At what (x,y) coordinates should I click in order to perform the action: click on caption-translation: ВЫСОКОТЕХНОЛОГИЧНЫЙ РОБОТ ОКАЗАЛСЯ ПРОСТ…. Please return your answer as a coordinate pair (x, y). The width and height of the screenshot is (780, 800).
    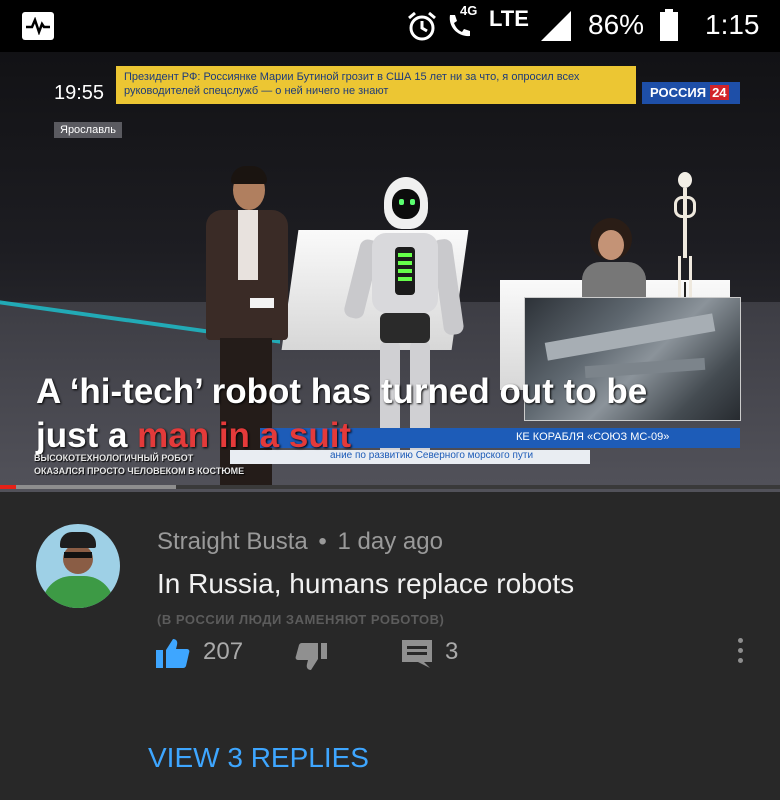
    Looking at the image, I should click on (139, 465).